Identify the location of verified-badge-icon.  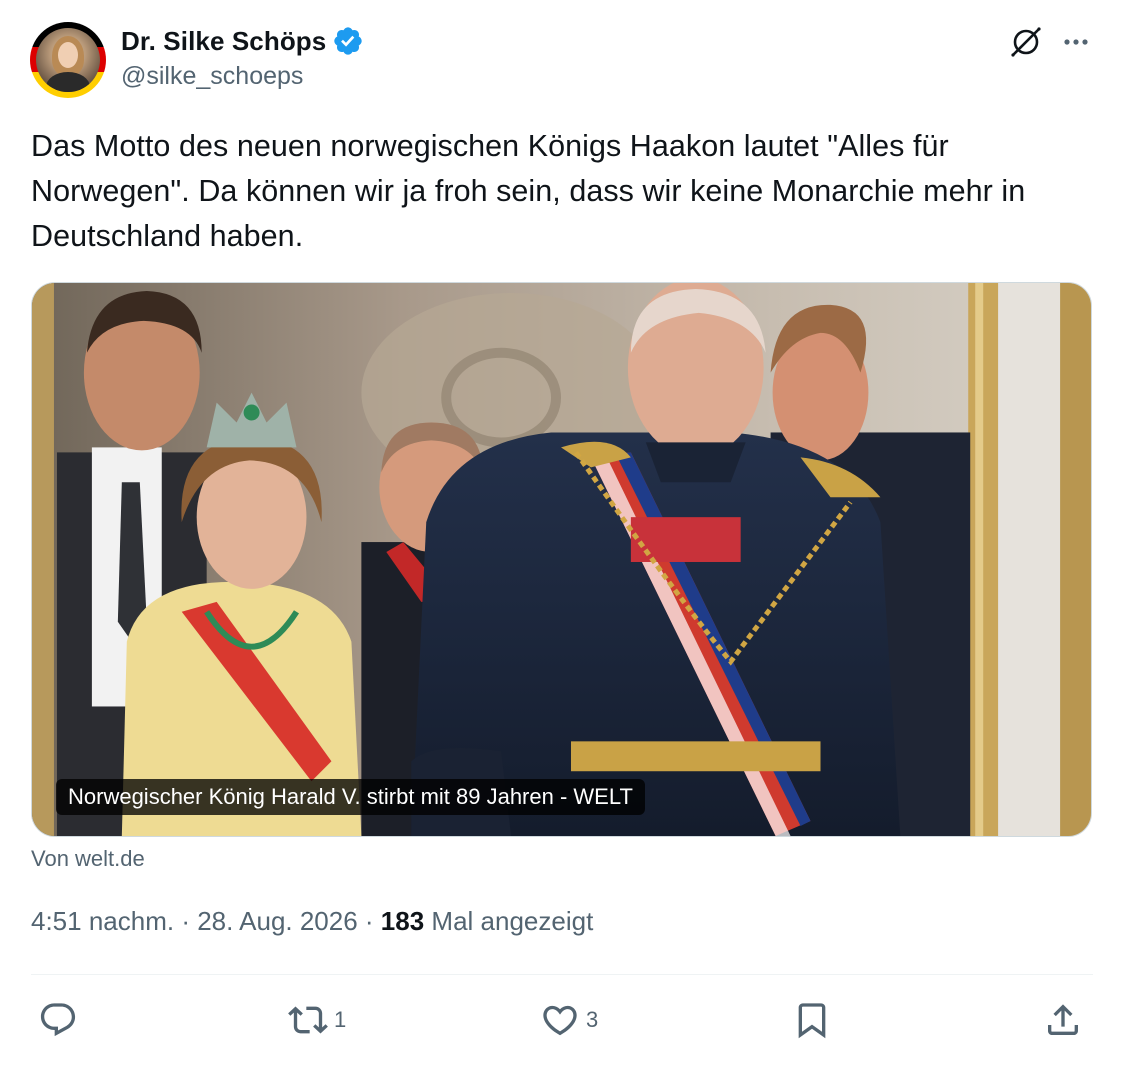
(348, 41).